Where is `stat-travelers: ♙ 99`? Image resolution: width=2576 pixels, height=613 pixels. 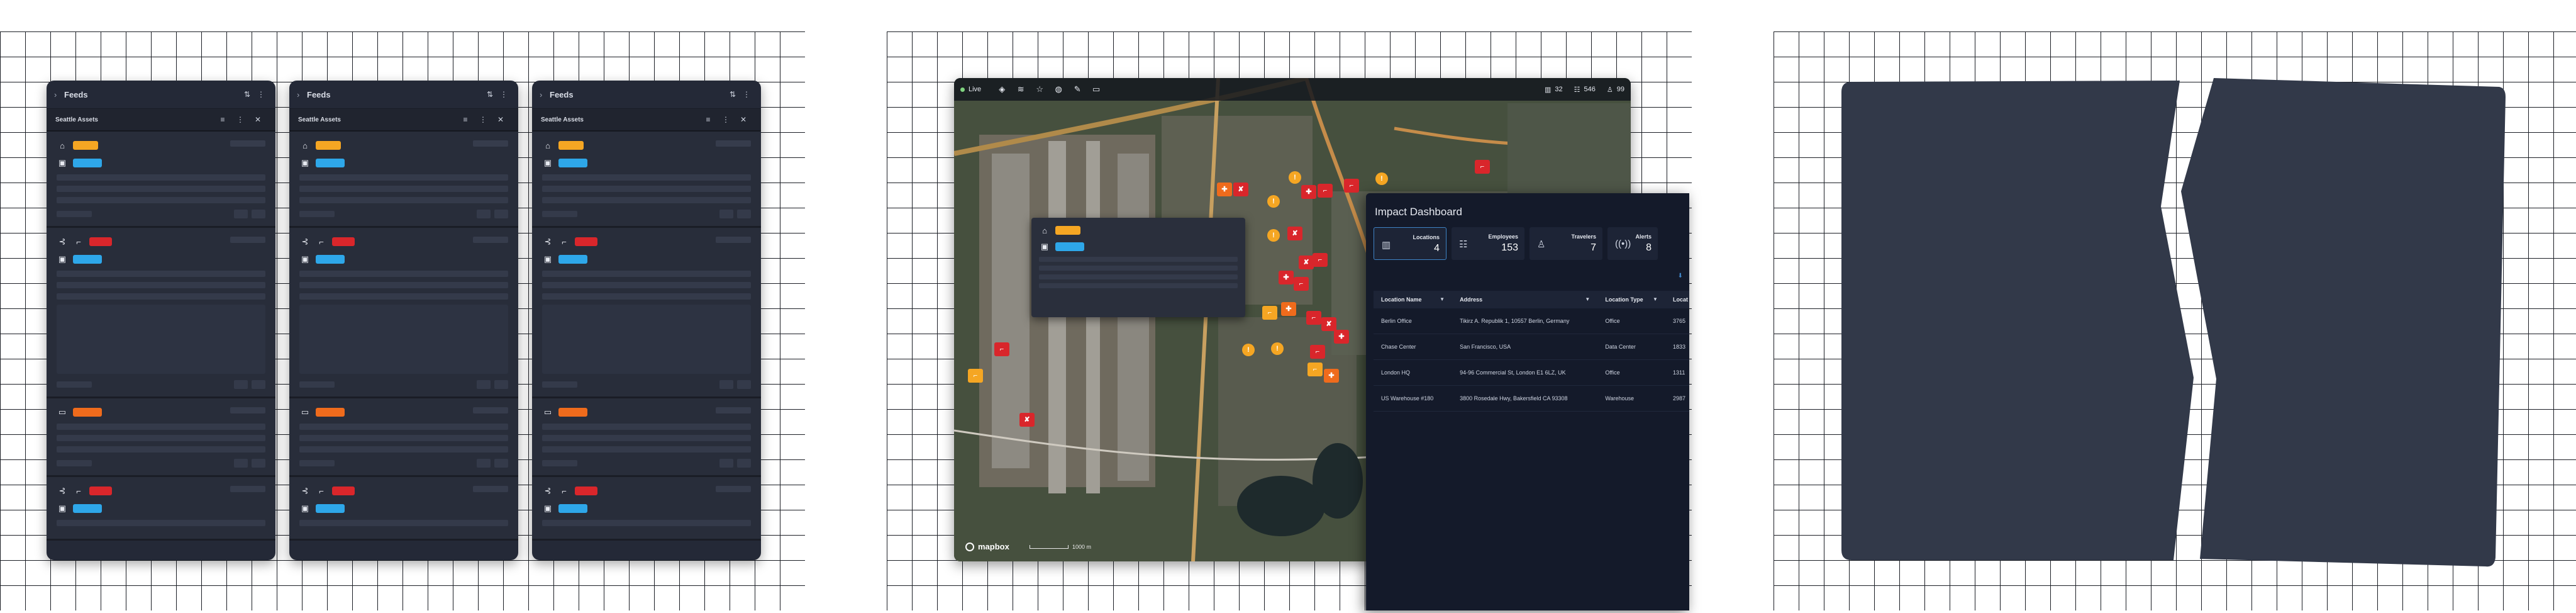
stat-travelers: ♙ 99 is located at coordinates (1615, 90).